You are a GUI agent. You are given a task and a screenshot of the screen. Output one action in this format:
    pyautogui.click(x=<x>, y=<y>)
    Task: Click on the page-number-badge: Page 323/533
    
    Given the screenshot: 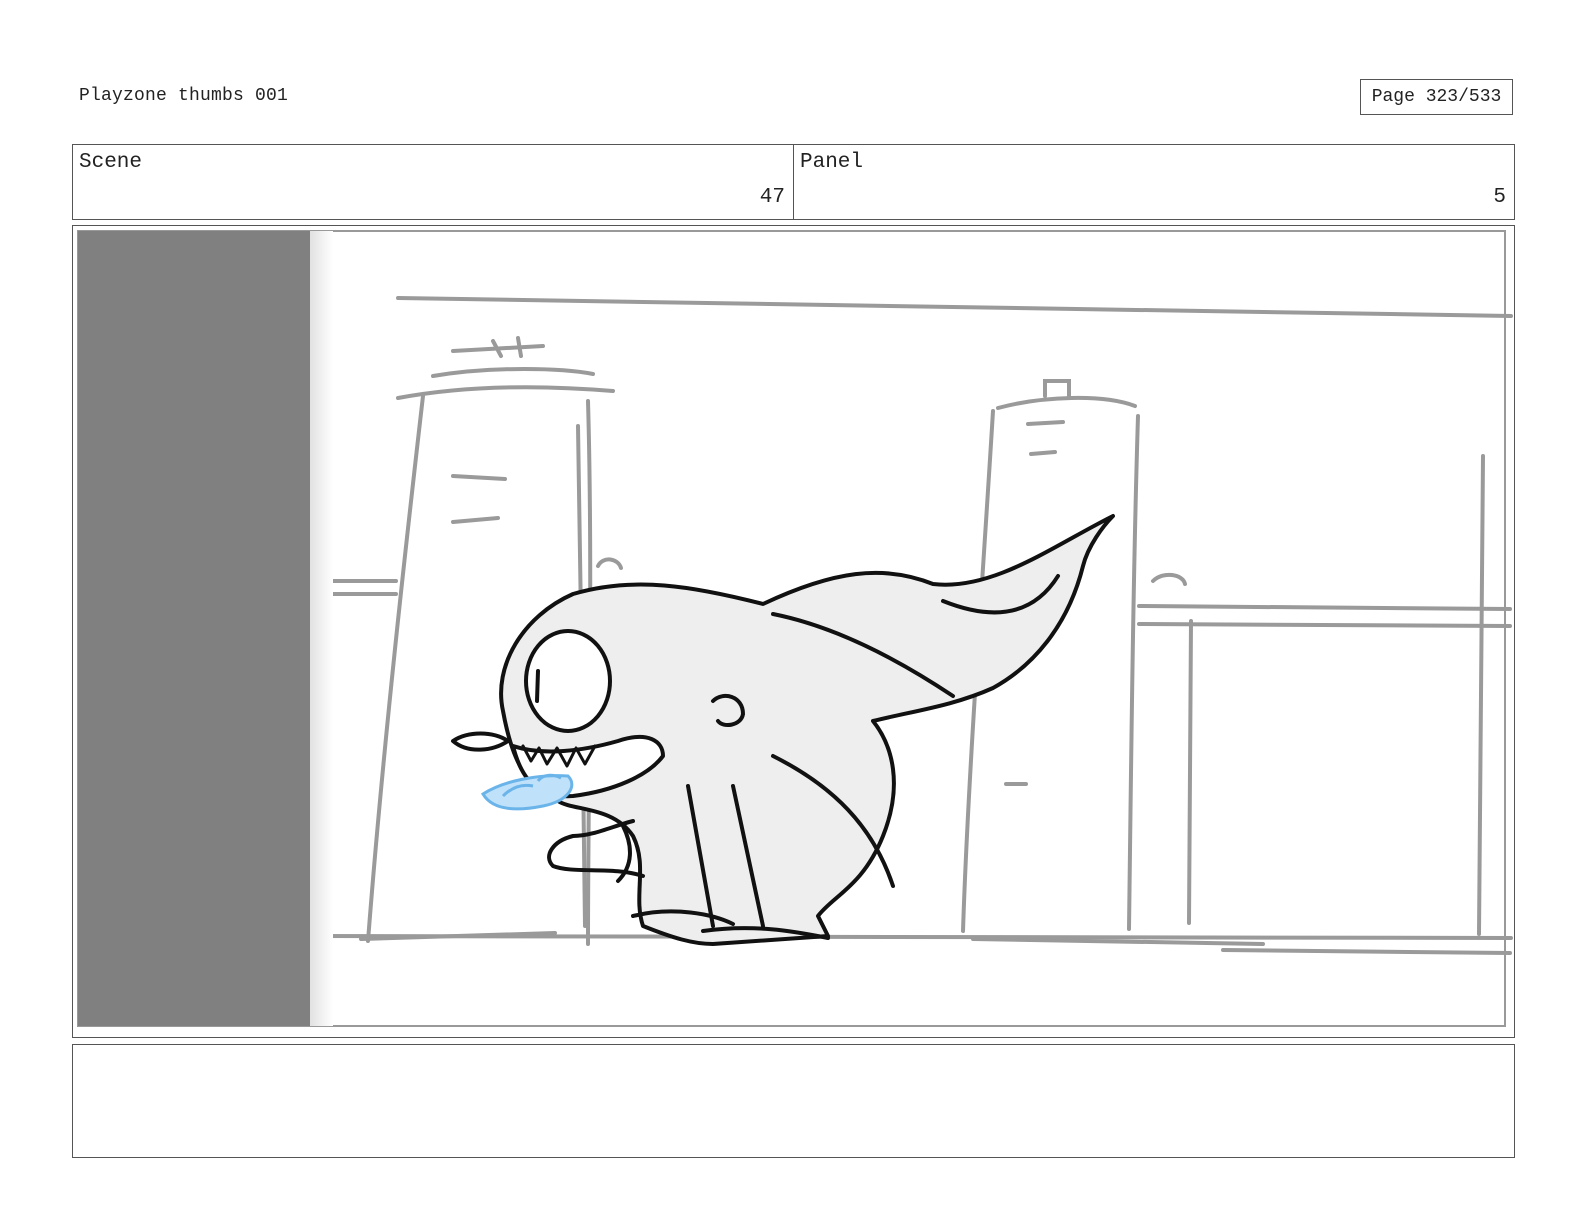 What is the action you would take?
    pyautogui.click(x=1436, y=97)
    